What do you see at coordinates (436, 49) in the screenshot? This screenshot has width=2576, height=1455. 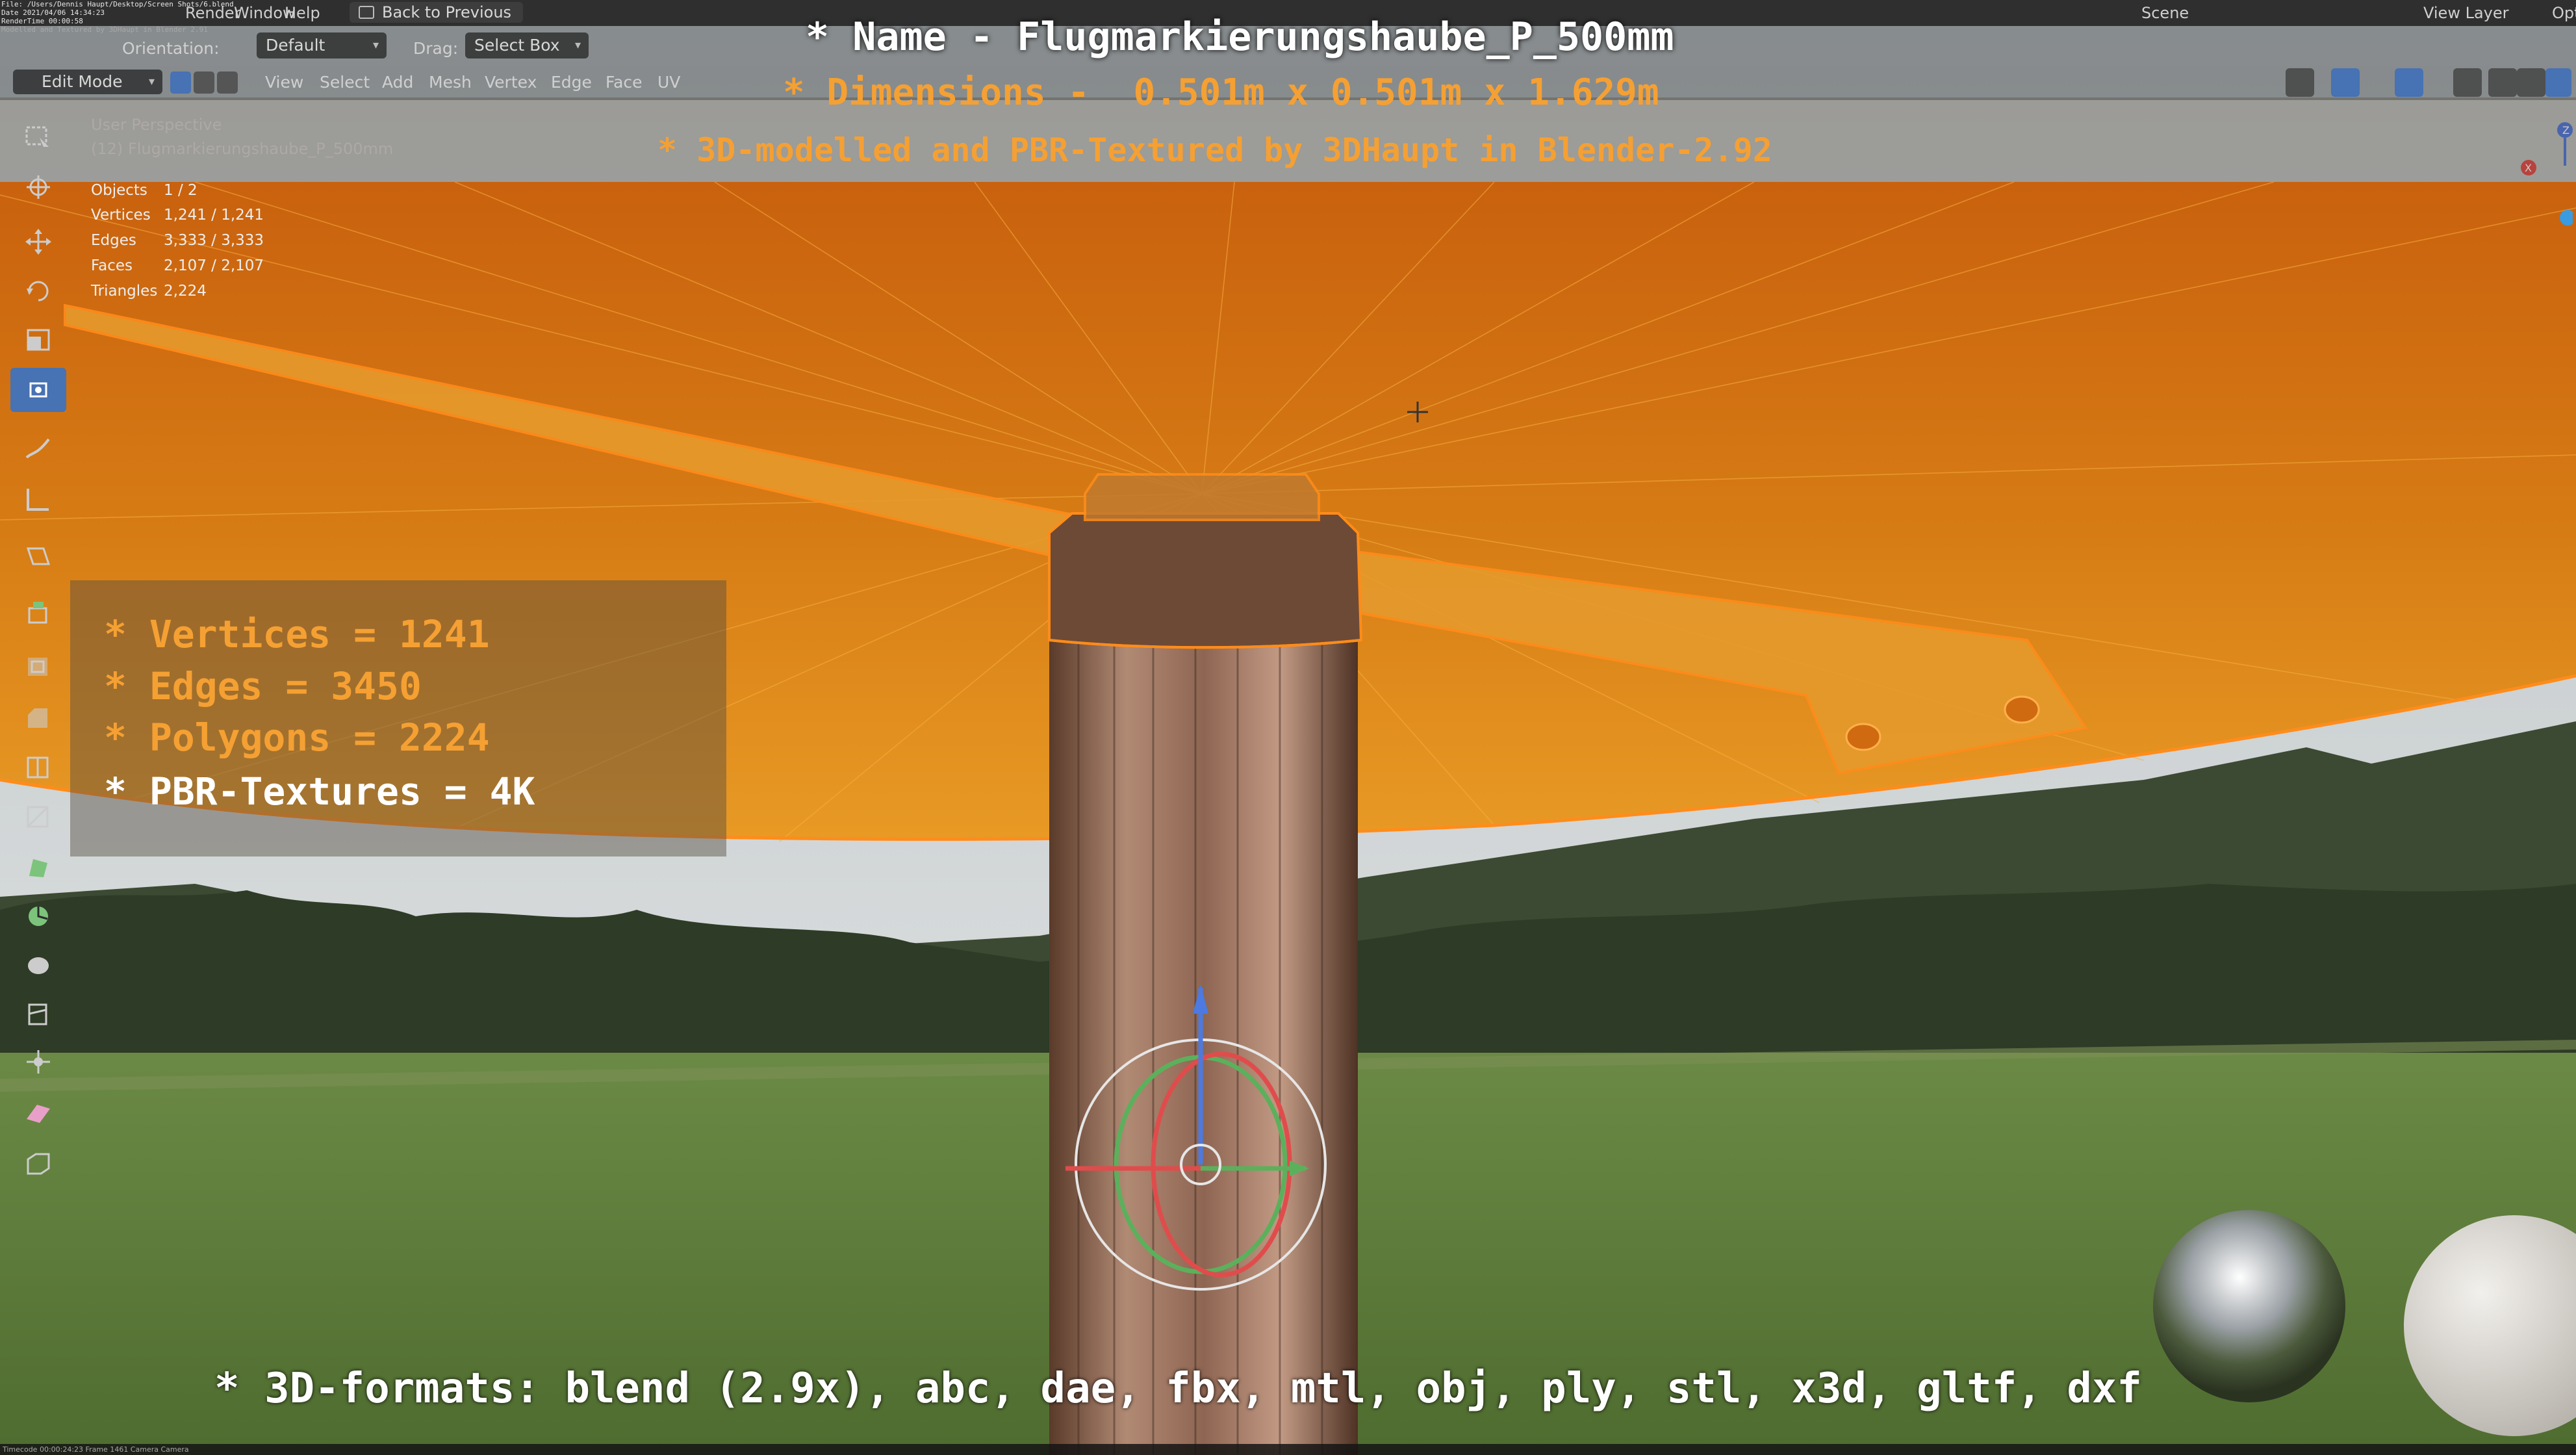 I see `drag-label: Drag:` at bounding box center [436, 49].